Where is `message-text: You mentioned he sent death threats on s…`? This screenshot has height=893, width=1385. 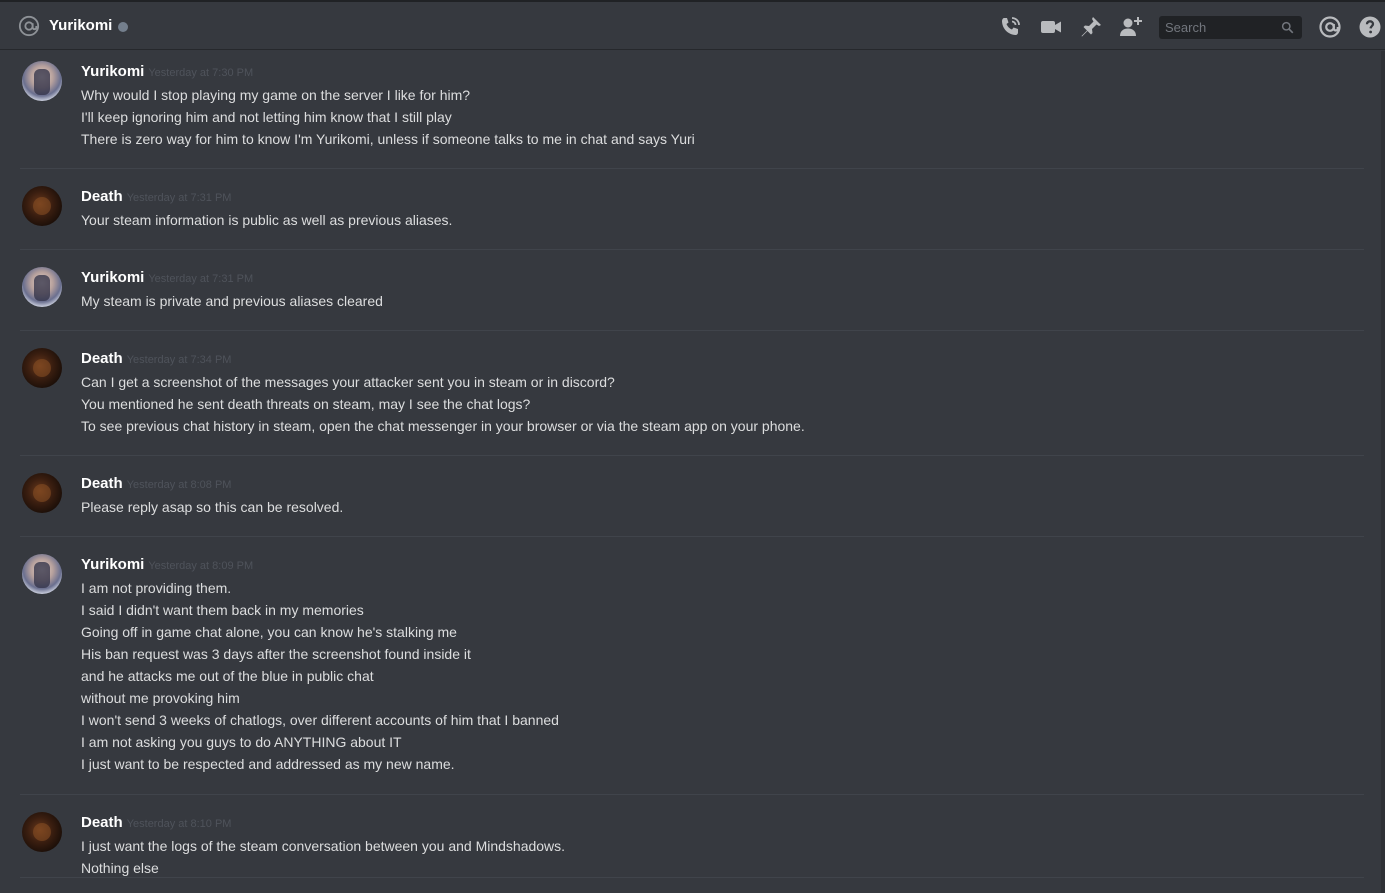 message-text: You mentioned he sent death threats on s… is located at coordinates (306, 404).